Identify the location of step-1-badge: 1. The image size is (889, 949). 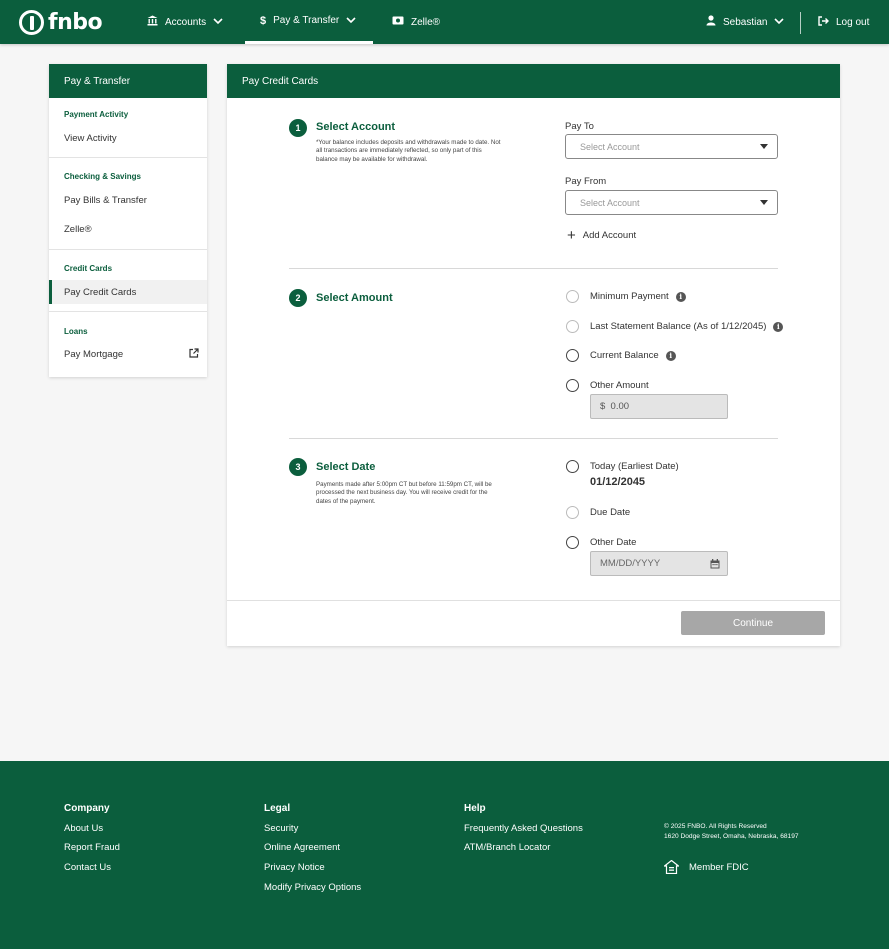
(298, 128).